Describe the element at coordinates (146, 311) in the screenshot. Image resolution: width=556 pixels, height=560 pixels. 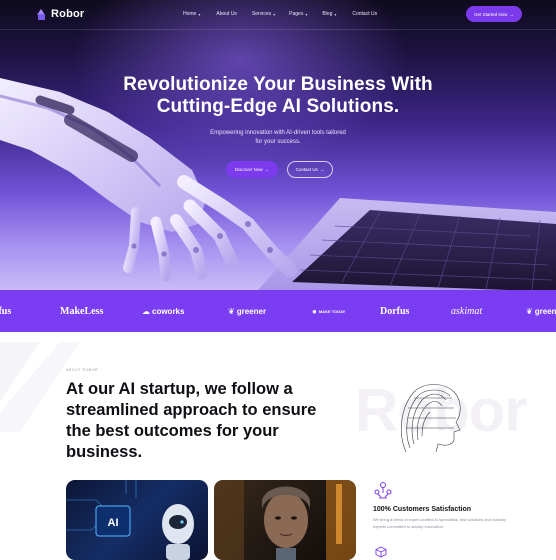
I see `cloud-icon: ☁` at that location.